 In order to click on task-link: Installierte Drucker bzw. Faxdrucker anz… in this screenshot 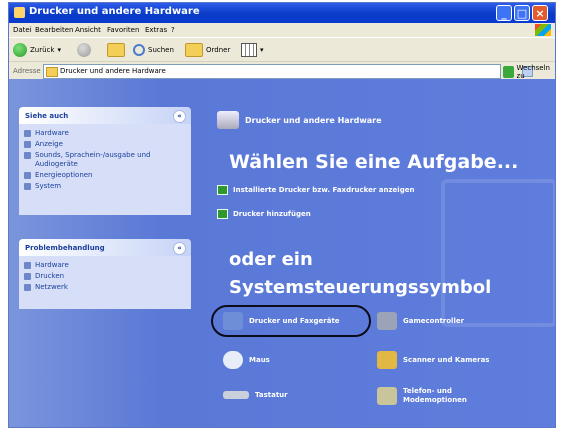, I will do `click(315, 190)`.